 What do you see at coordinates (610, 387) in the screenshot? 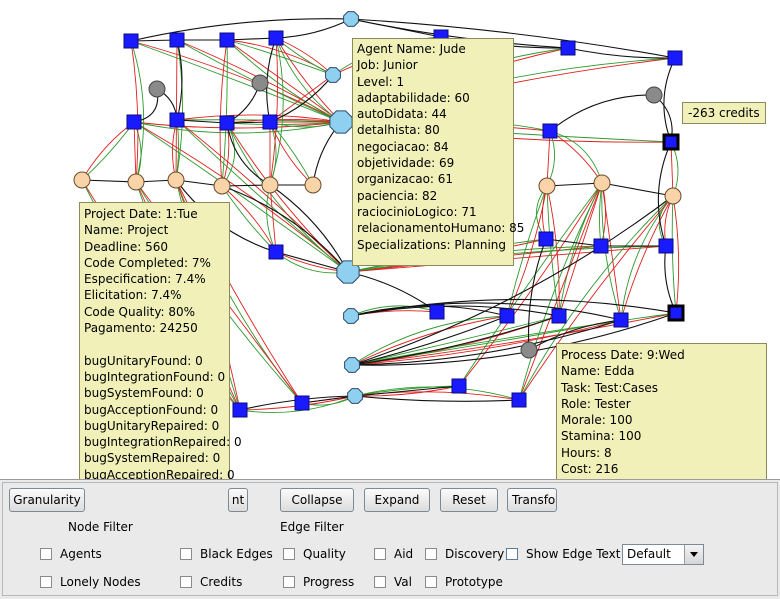
I see `process-tooltip-line: Task: Test:Cases` at bounding box center [610, 387].